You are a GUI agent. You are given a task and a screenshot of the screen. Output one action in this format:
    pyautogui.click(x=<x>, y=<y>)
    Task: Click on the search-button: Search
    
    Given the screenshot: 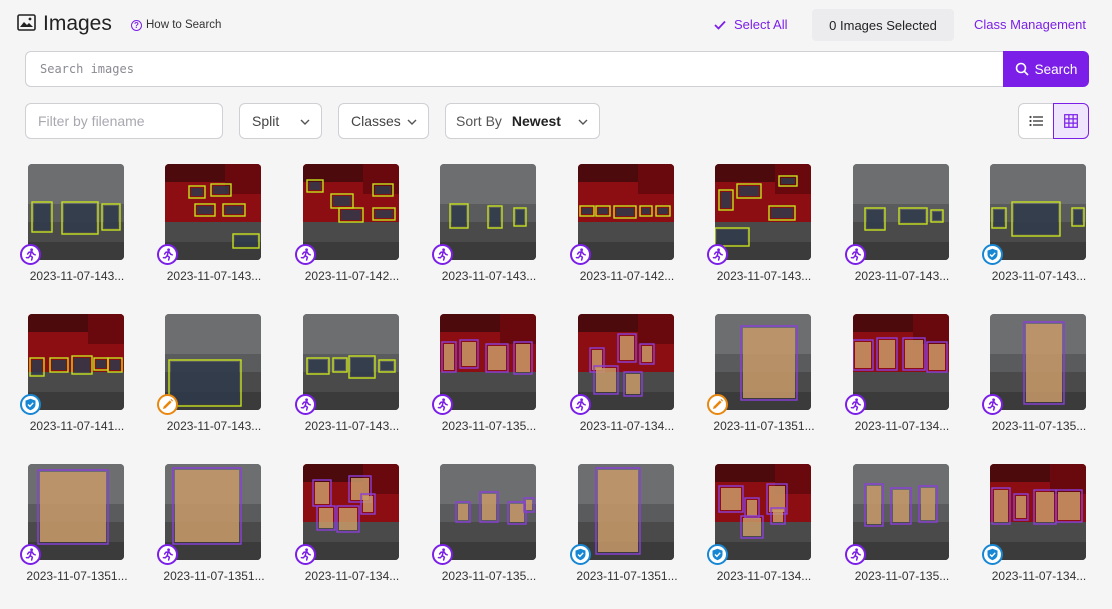 What is the action you would take?
    pyautogui.click(x=1046, y=69)
    